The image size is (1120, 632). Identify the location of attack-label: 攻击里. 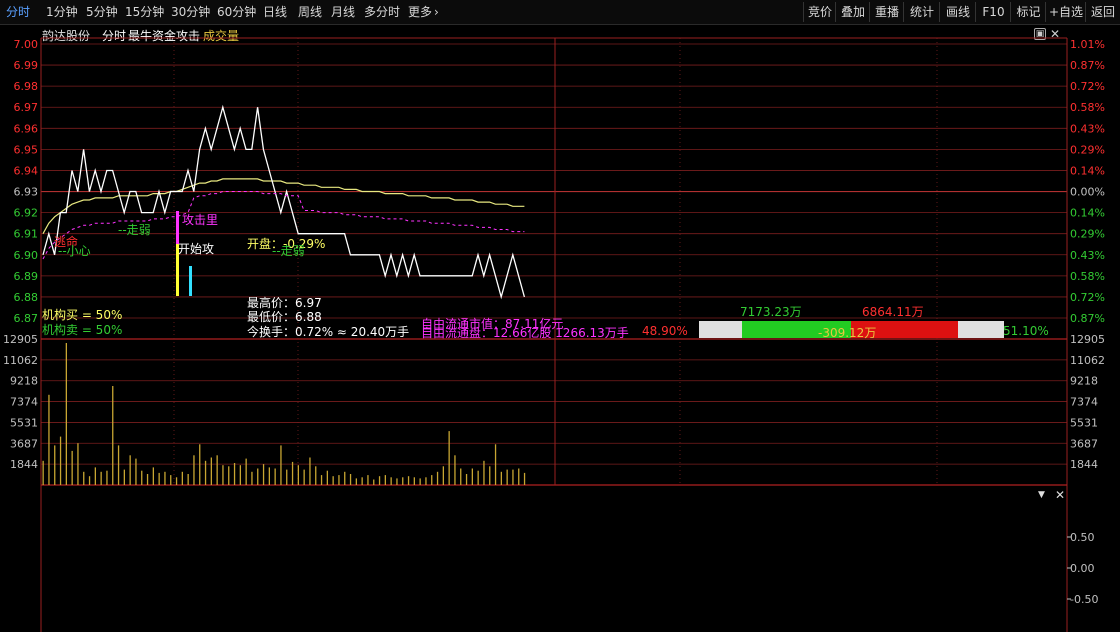
(200, 220).